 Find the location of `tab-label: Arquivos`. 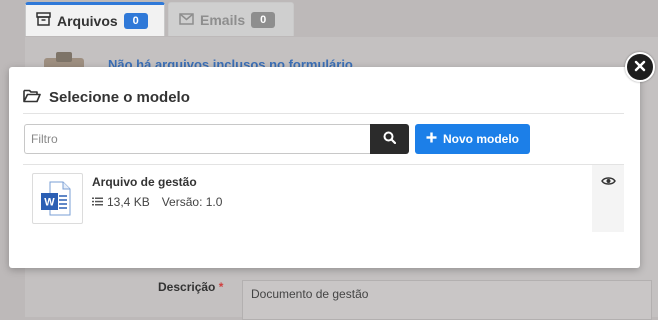

tab-label: Arquivos is located at coordinates (87, 20).